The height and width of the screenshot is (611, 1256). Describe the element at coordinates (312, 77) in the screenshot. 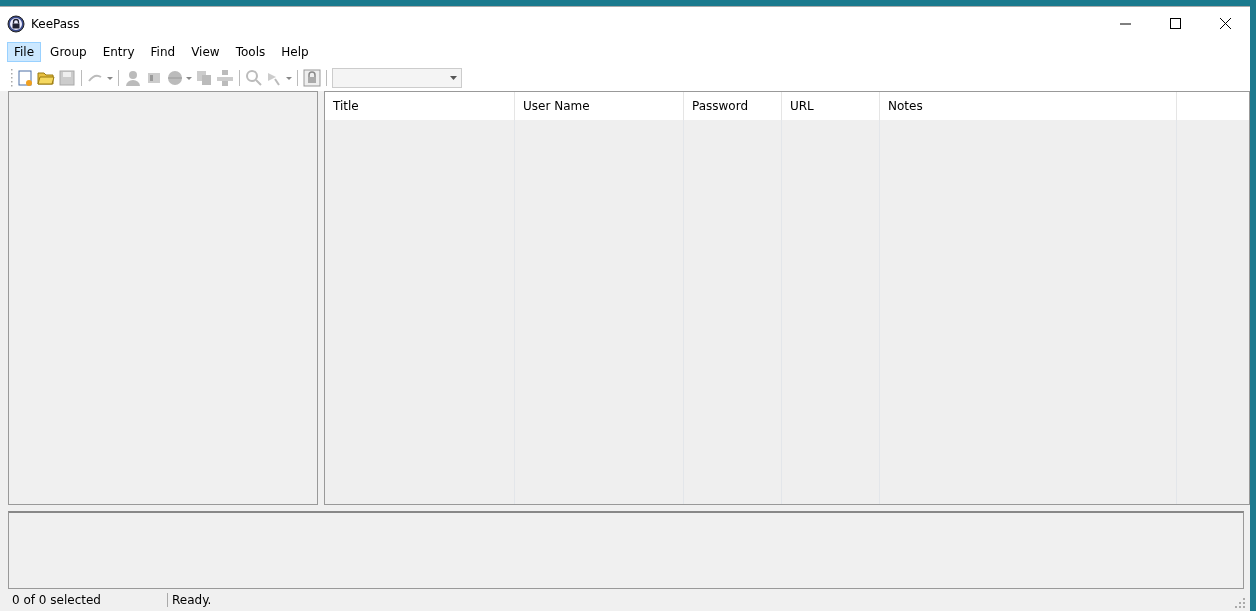

I see `lock-icon` at that location.